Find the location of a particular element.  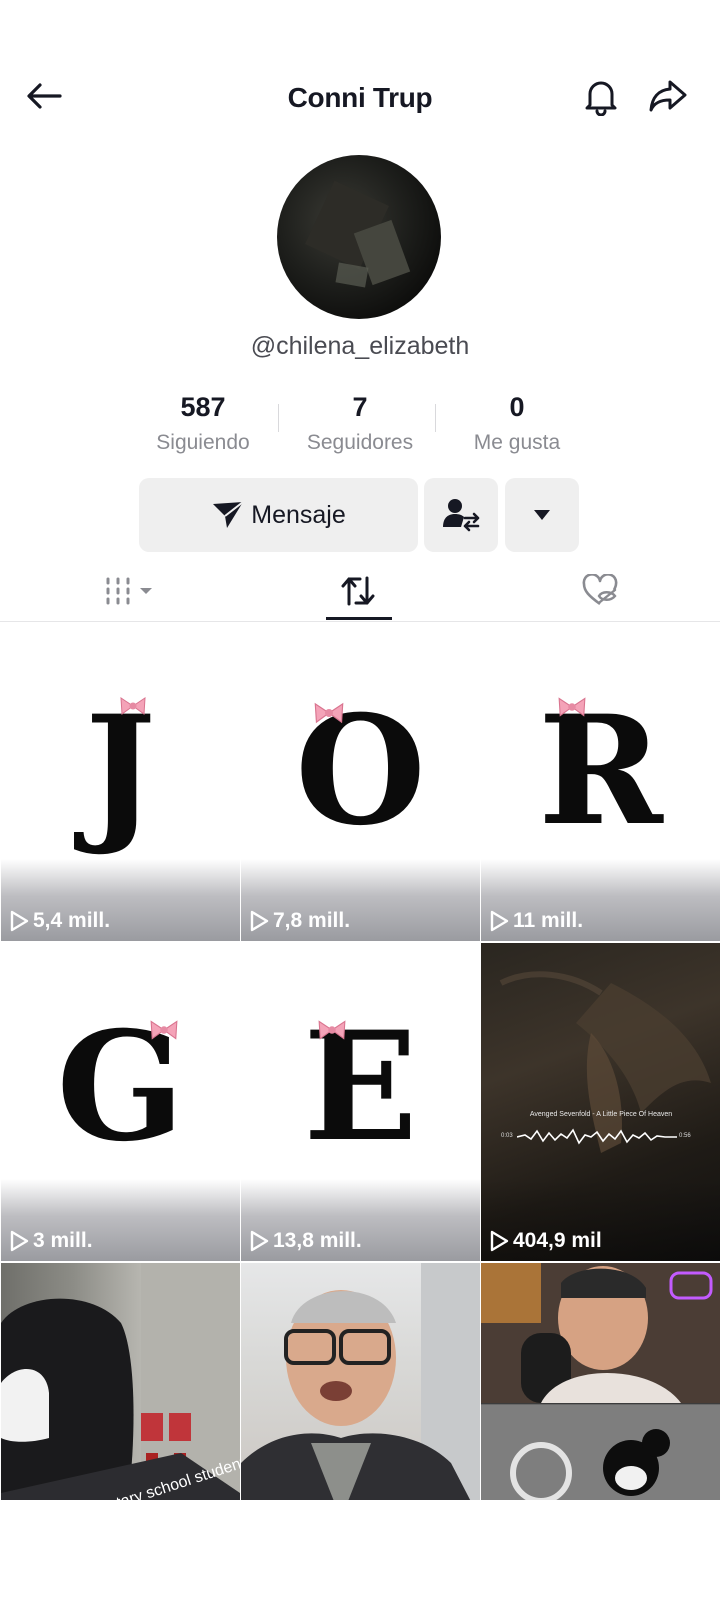

view-count-label: 11 mill. is located at coordinates (548, 920).